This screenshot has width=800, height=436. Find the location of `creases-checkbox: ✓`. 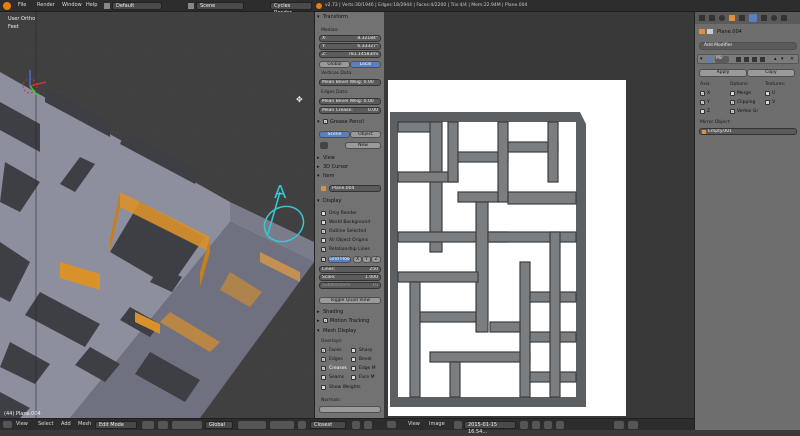

creases-checkbox: ✓ is located at coordinates (323, 368).